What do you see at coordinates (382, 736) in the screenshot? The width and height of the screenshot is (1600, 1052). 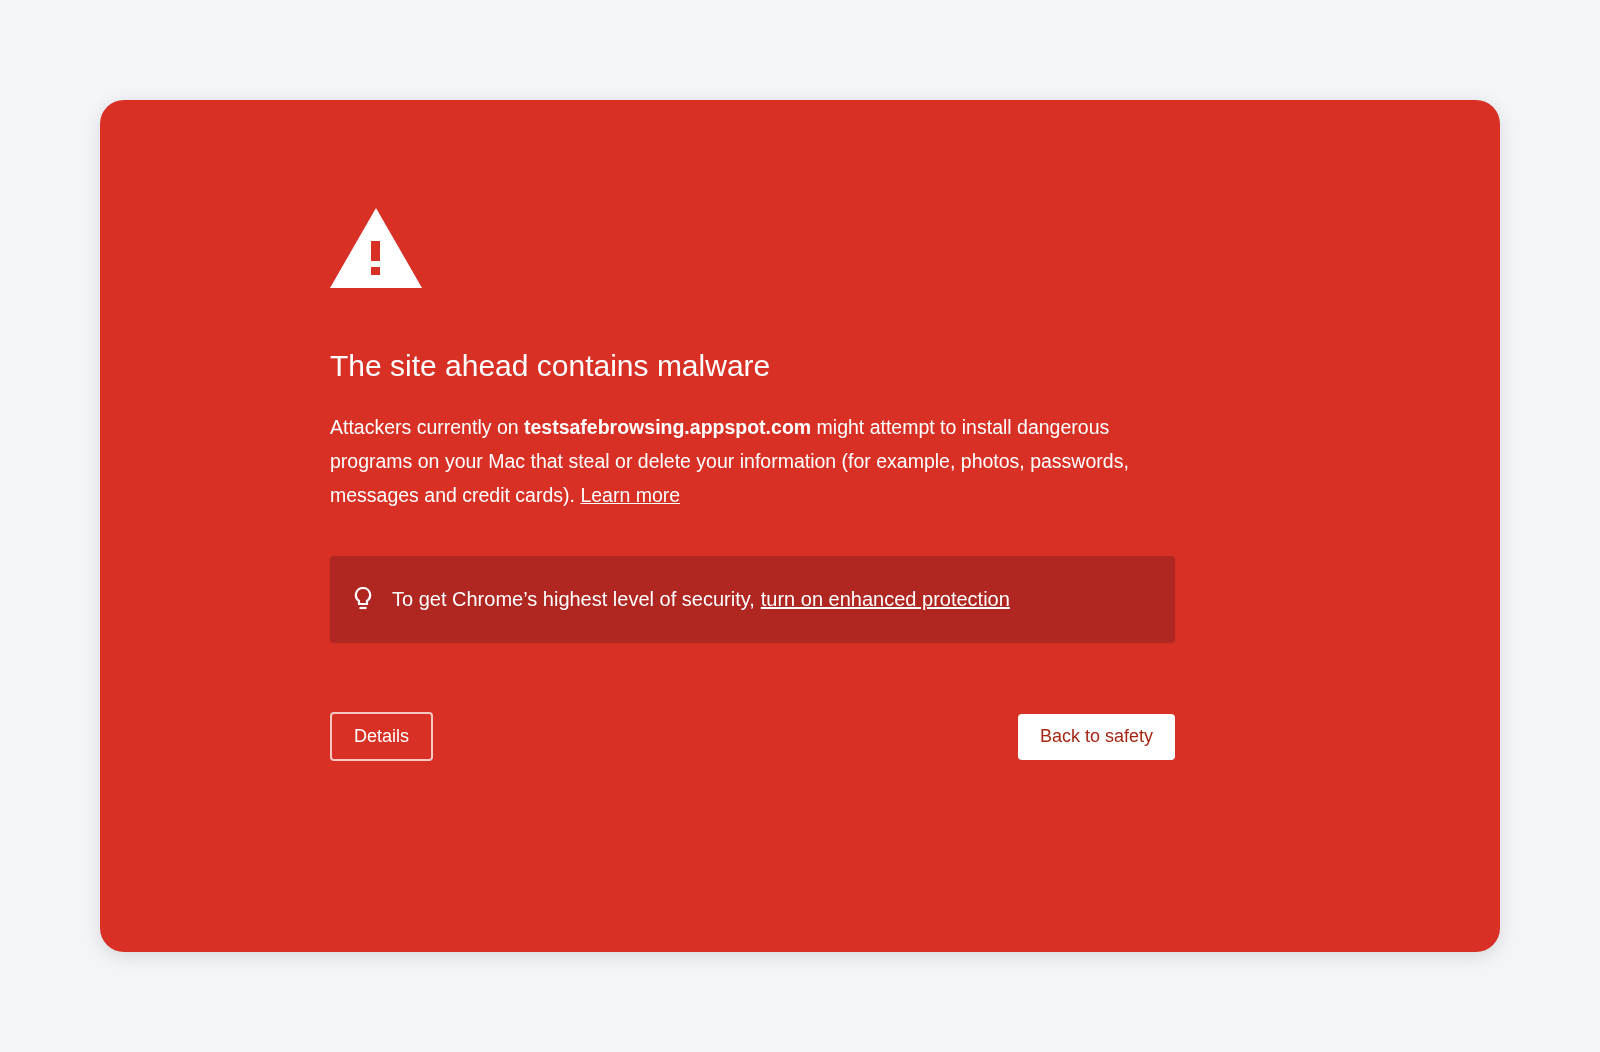 I see `action-button: Details` at bounding box center [382, 736].